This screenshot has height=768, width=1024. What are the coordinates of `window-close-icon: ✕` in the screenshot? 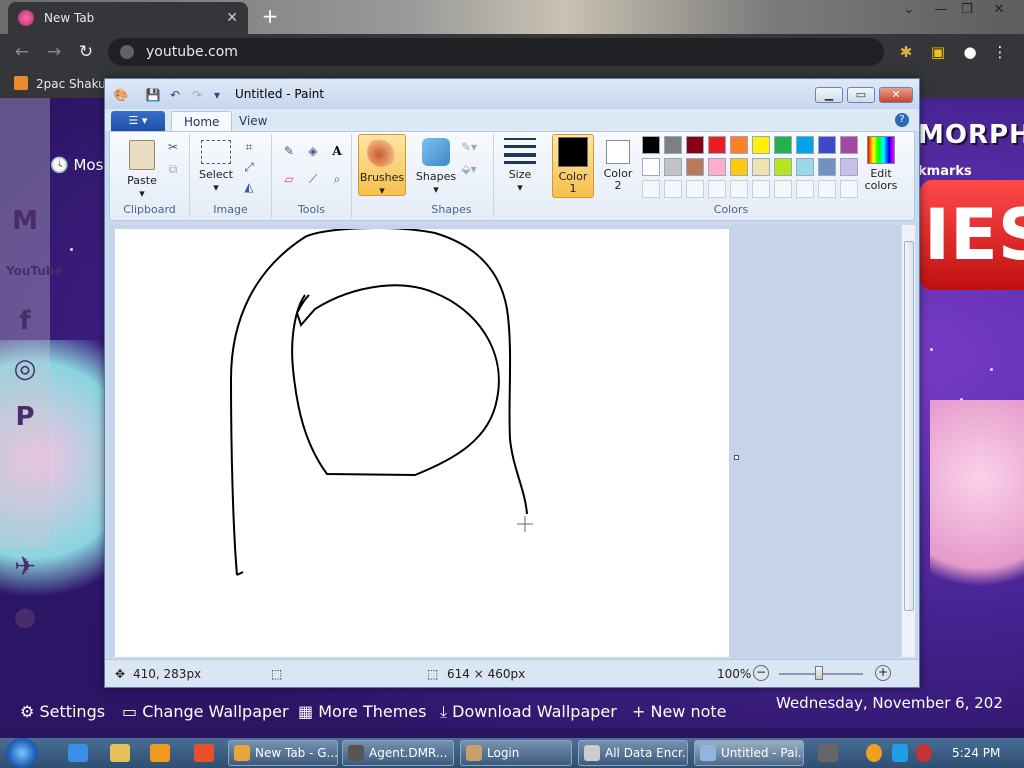 It's located at (999, 9).